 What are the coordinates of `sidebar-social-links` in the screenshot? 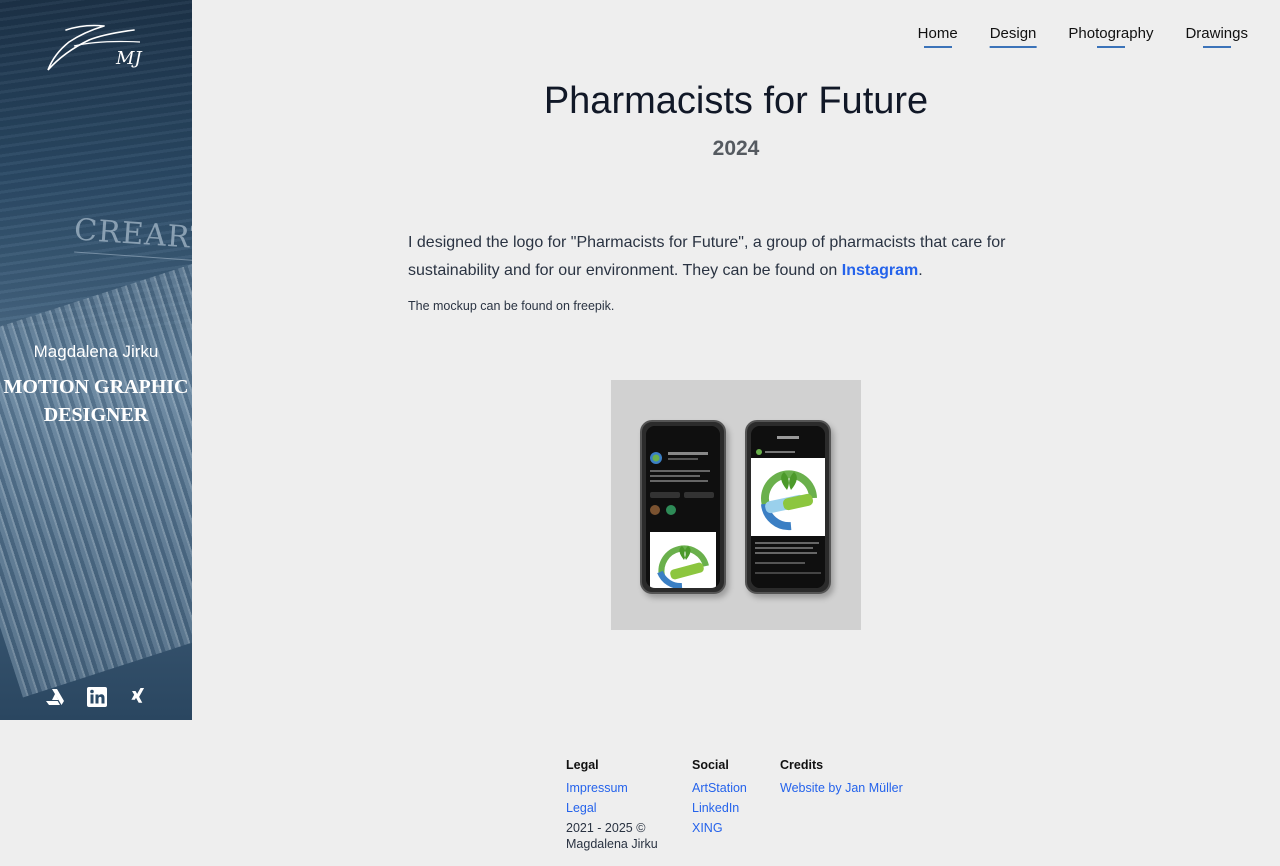 It's located at (97, 697).